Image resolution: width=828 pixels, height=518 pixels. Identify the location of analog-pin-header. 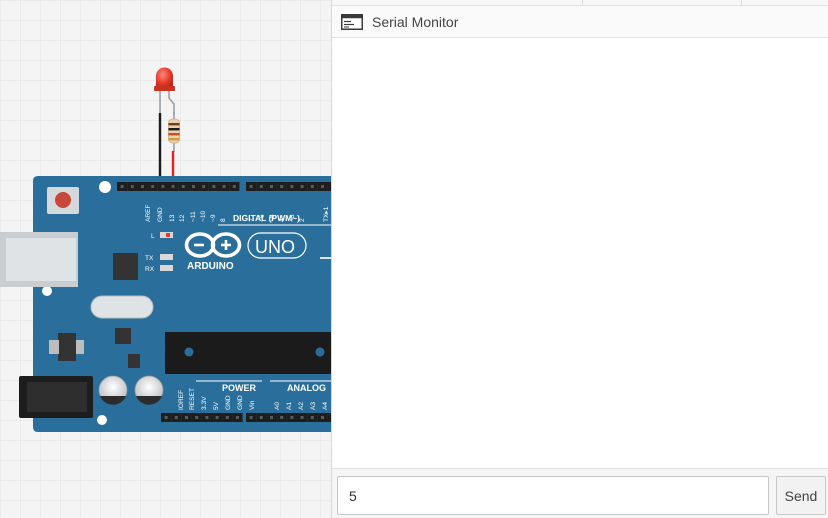
(288, 417).